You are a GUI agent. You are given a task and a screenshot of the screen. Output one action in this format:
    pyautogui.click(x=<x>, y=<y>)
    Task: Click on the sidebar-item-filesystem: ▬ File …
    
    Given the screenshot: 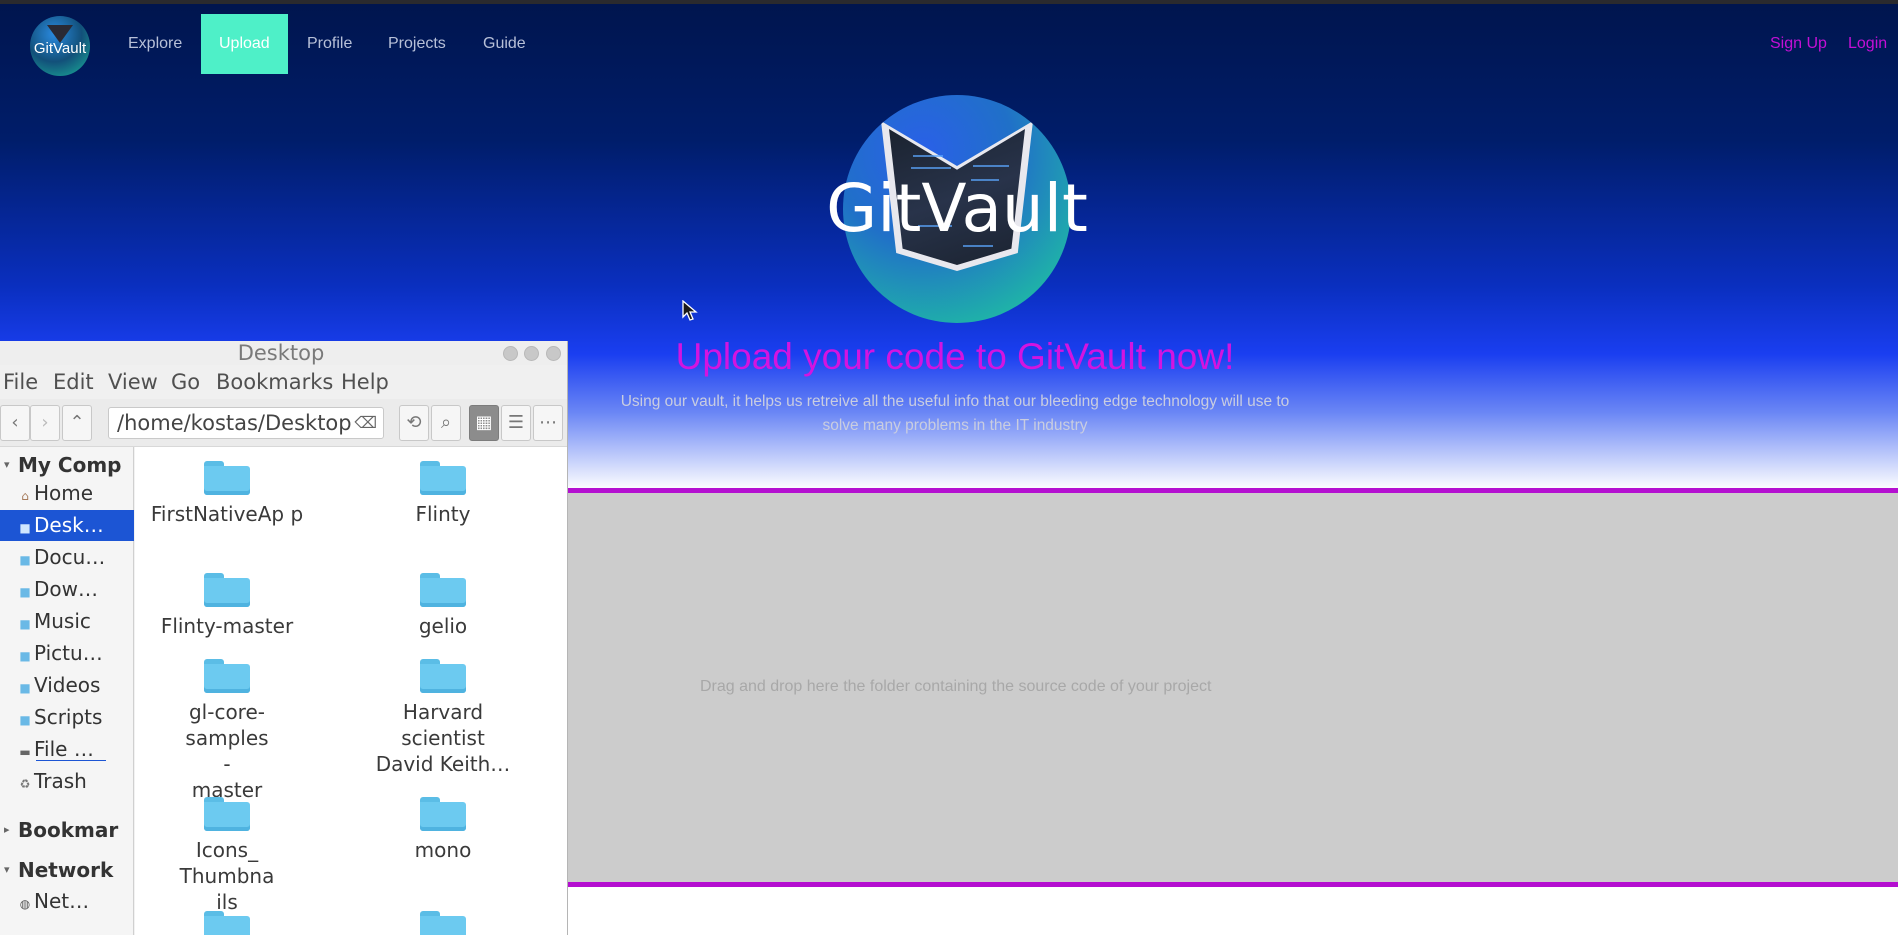 What is the action you would take?
    pyautogui.click(x=67, y=749)
    